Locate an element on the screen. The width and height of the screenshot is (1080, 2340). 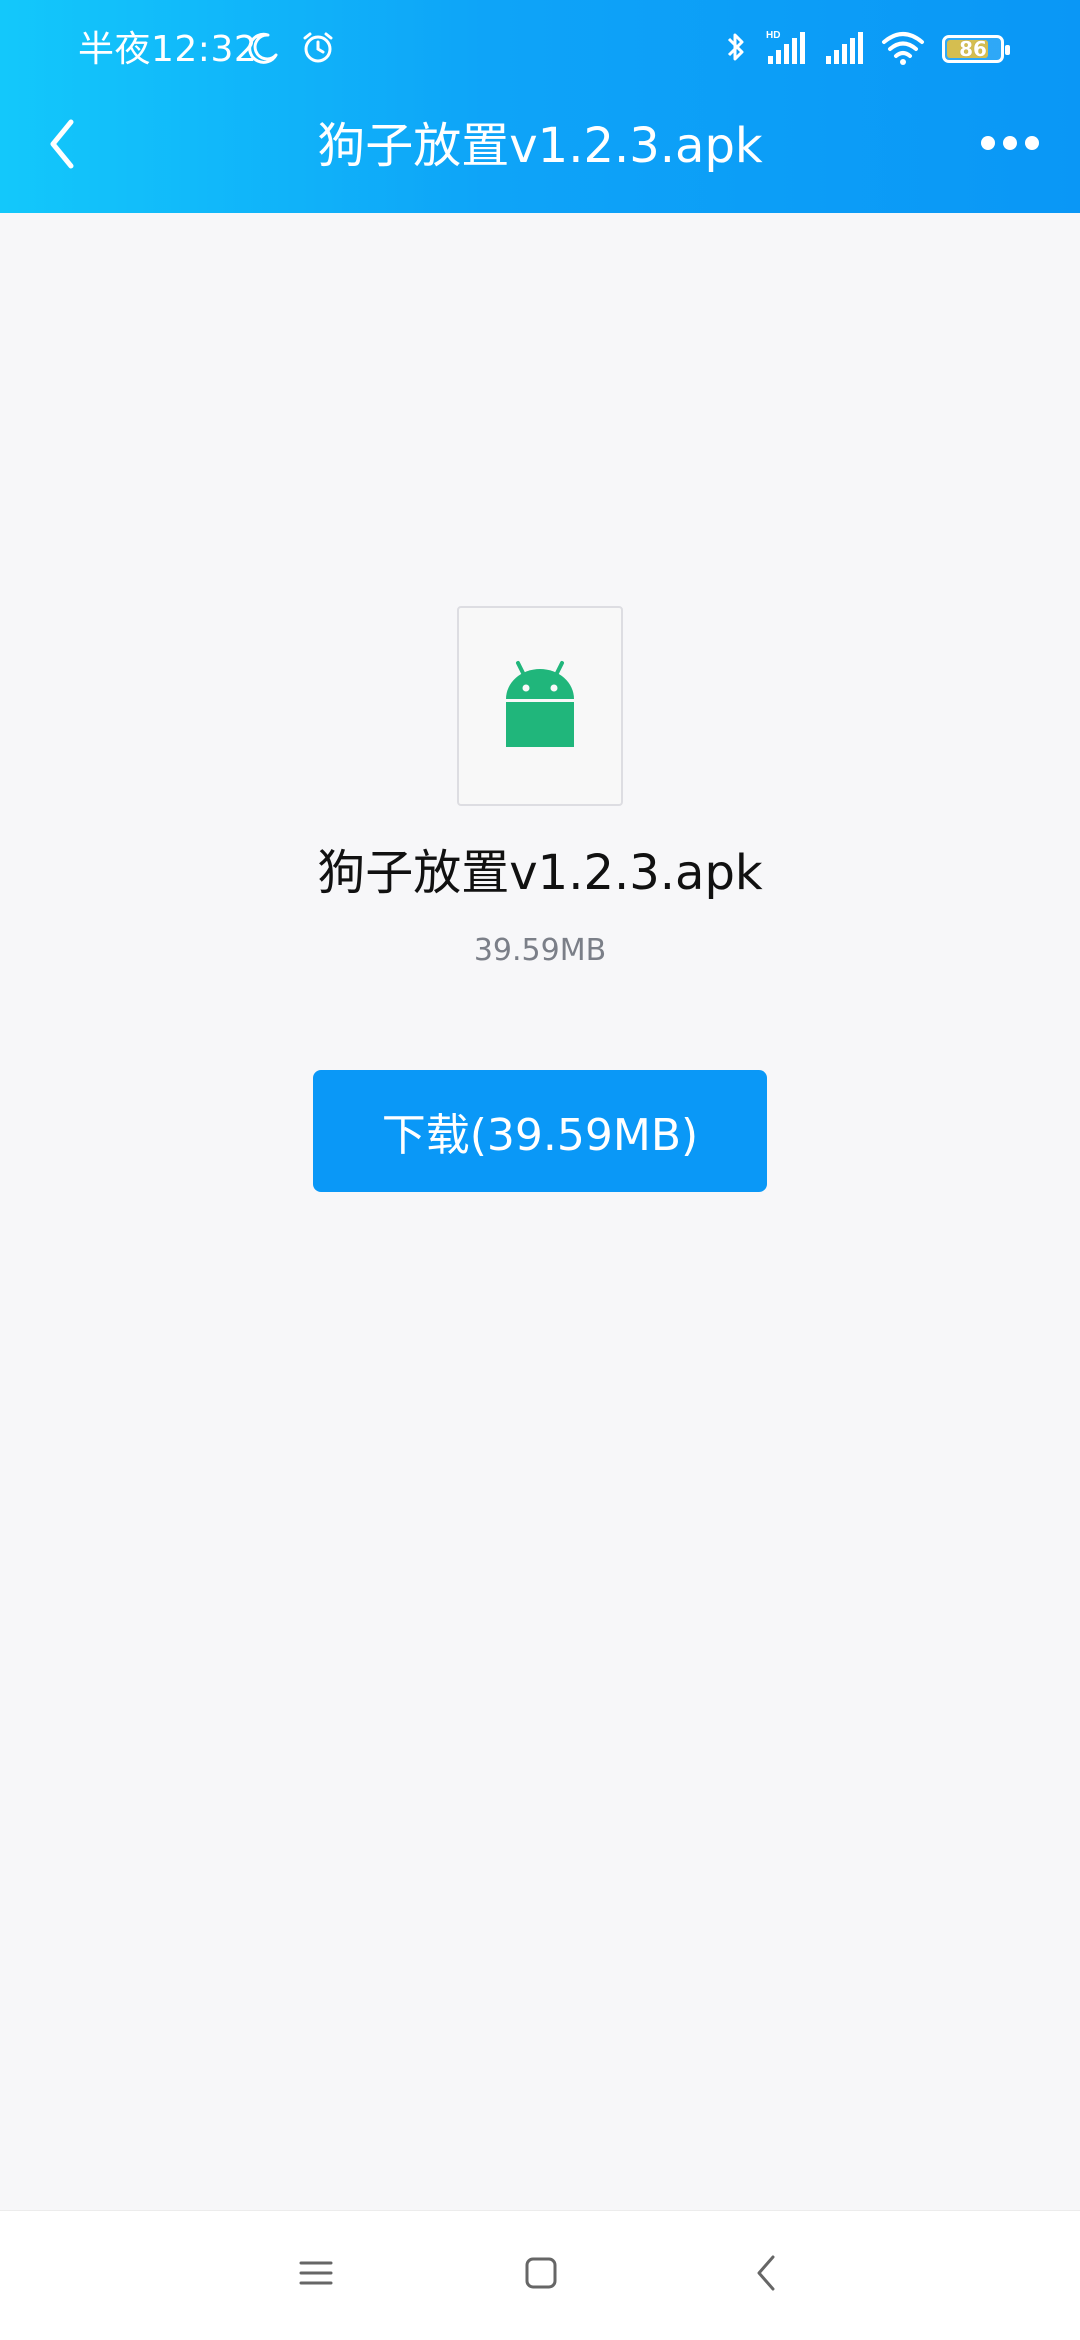
file-card is located at coordinates (540, 706).